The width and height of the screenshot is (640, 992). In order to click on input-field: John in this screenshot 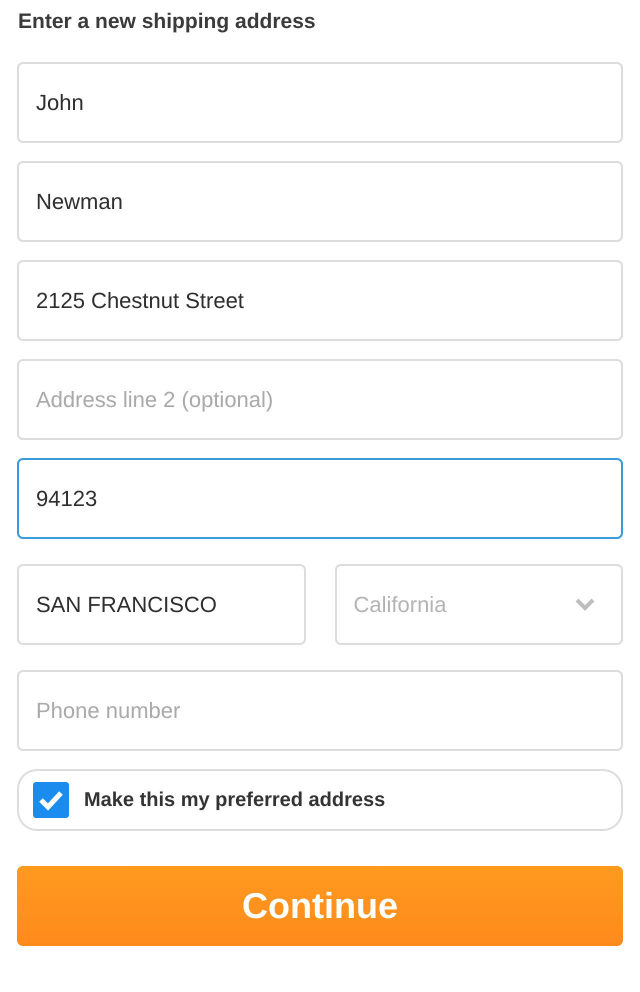, I will do `click(320, 102)`.